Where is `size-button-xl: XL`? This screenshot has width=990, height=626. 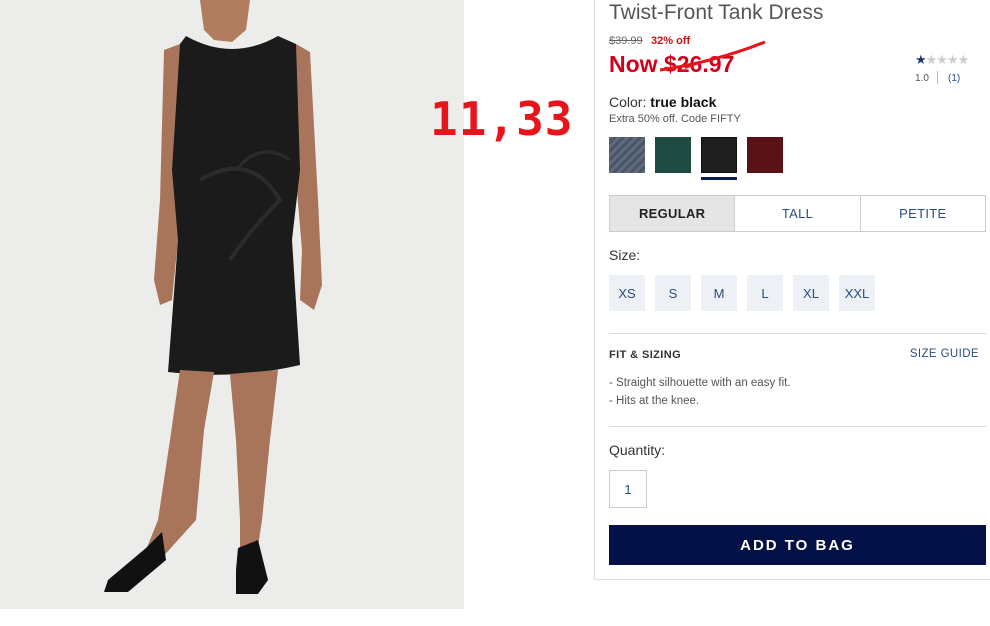 size-button-xl: XL is located at coordinates (811, 293).